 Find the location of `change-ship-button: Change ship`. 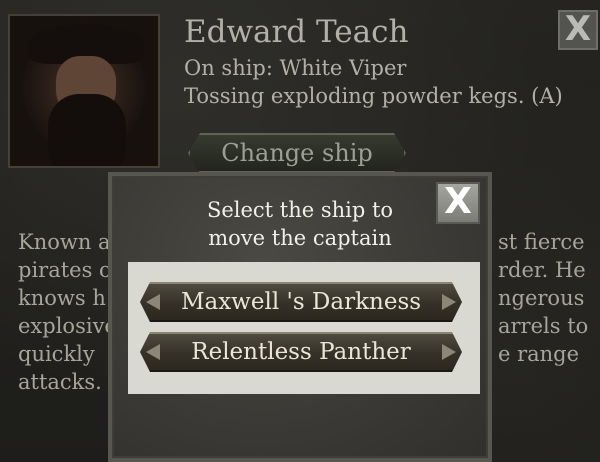

change-ship-button: Change ship is located at coordinates (297, 153).